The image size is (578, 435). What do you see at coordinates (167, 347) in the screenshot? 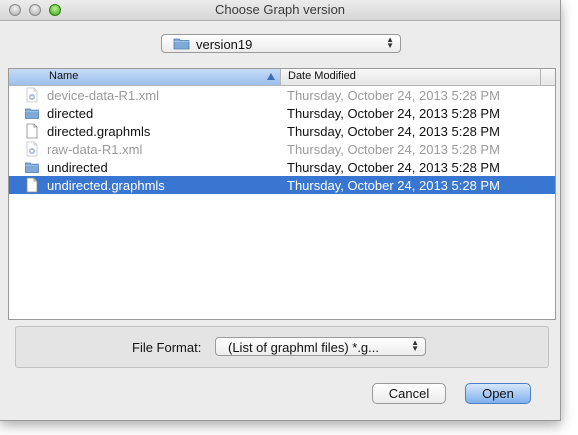
I see `file-format-label: File Format:` at bounding box center [167, 347].